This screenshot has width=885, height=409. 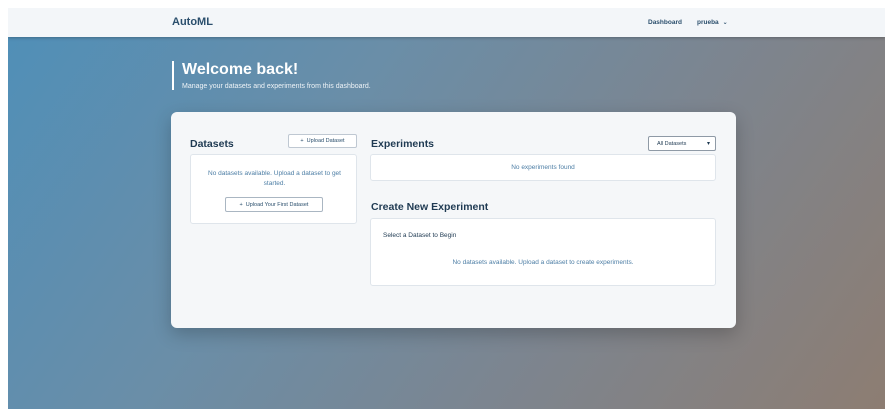 I want to click on datasets-heading: Datasets, so click(x=212, y=144).